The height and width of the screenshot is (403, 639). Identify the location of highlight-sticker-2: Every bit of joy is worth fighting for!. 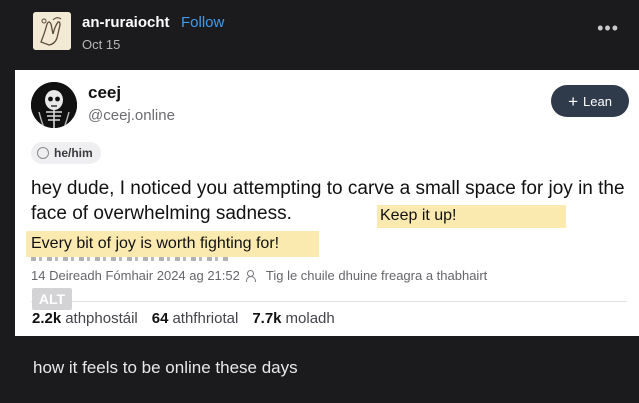
(172, 244).